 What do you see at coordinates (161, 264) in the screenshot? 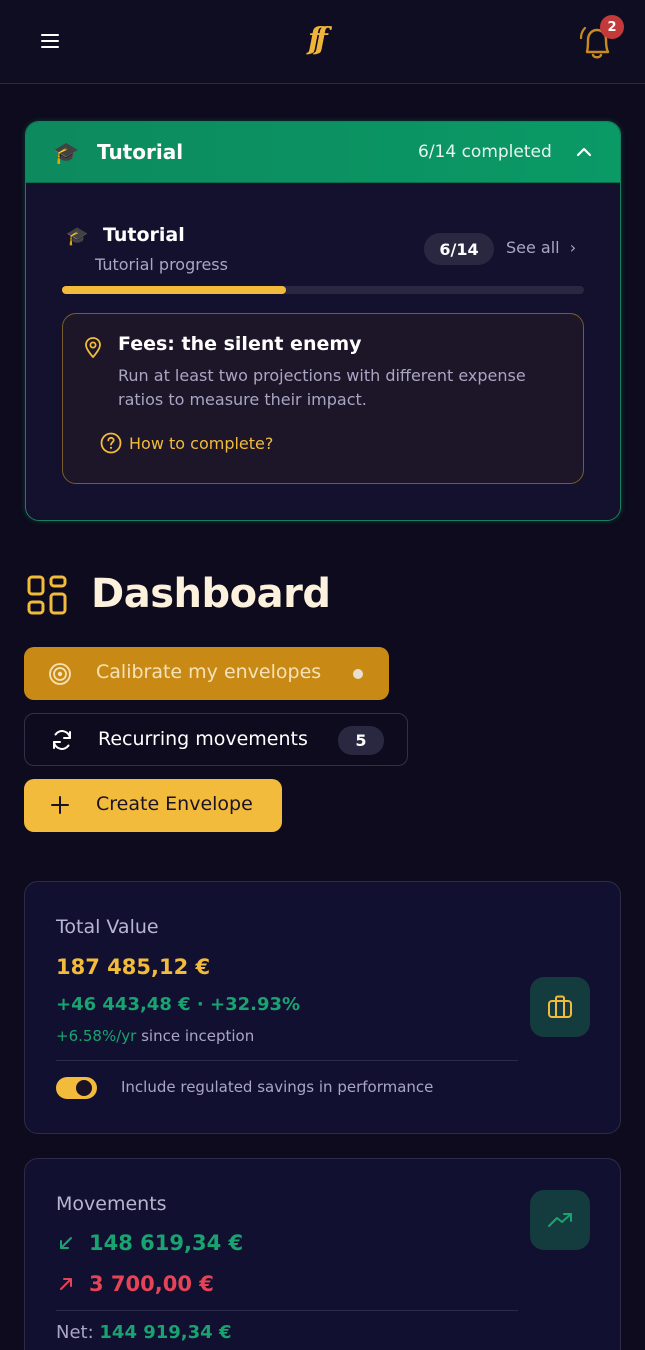
I see `tutorial-progress-label: Tutorial progress` at bounding box center [161, 264].